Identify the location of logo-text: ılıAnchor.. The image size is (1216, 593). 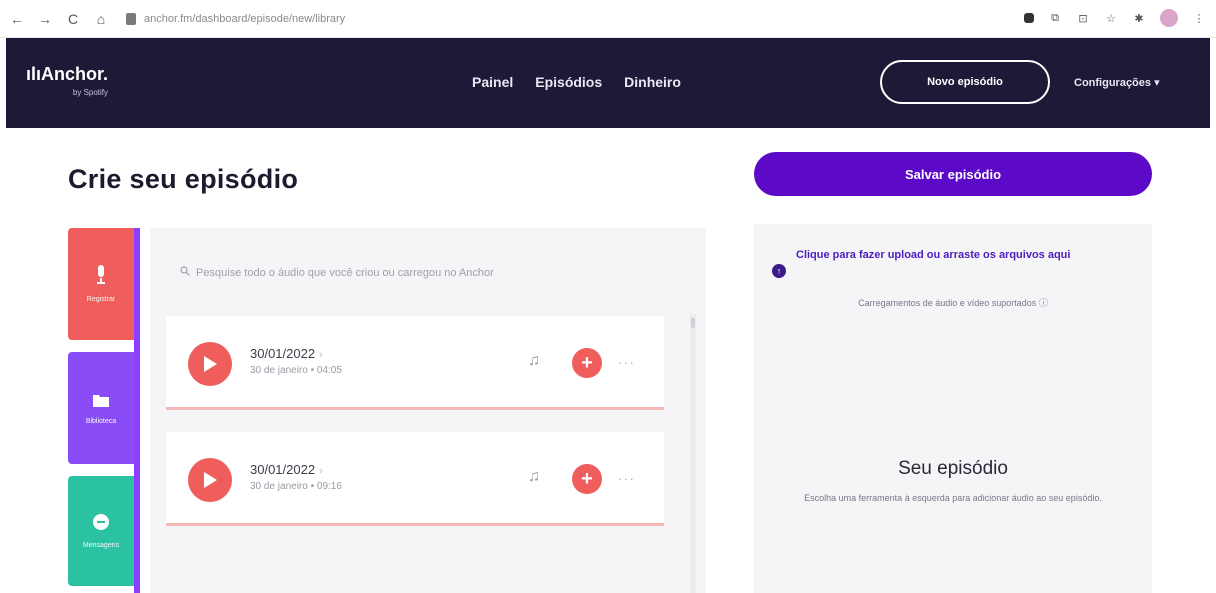
(67, 74).